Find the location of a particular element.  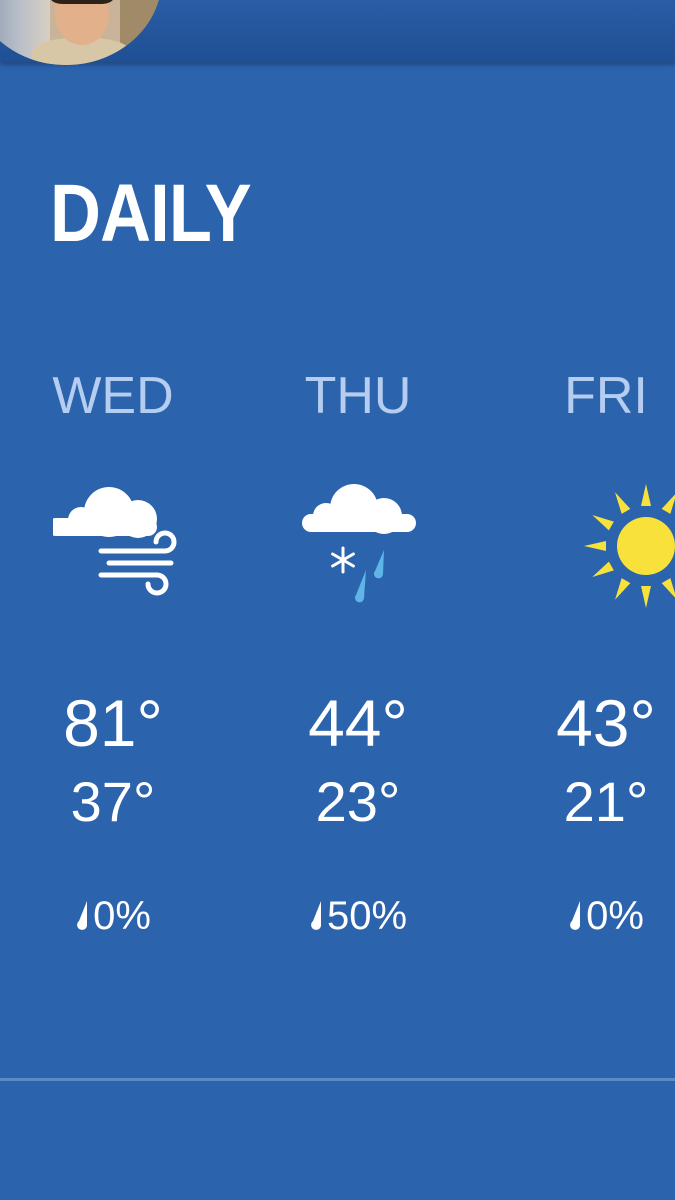

day-name: THU is located at coordinates (358, 396).